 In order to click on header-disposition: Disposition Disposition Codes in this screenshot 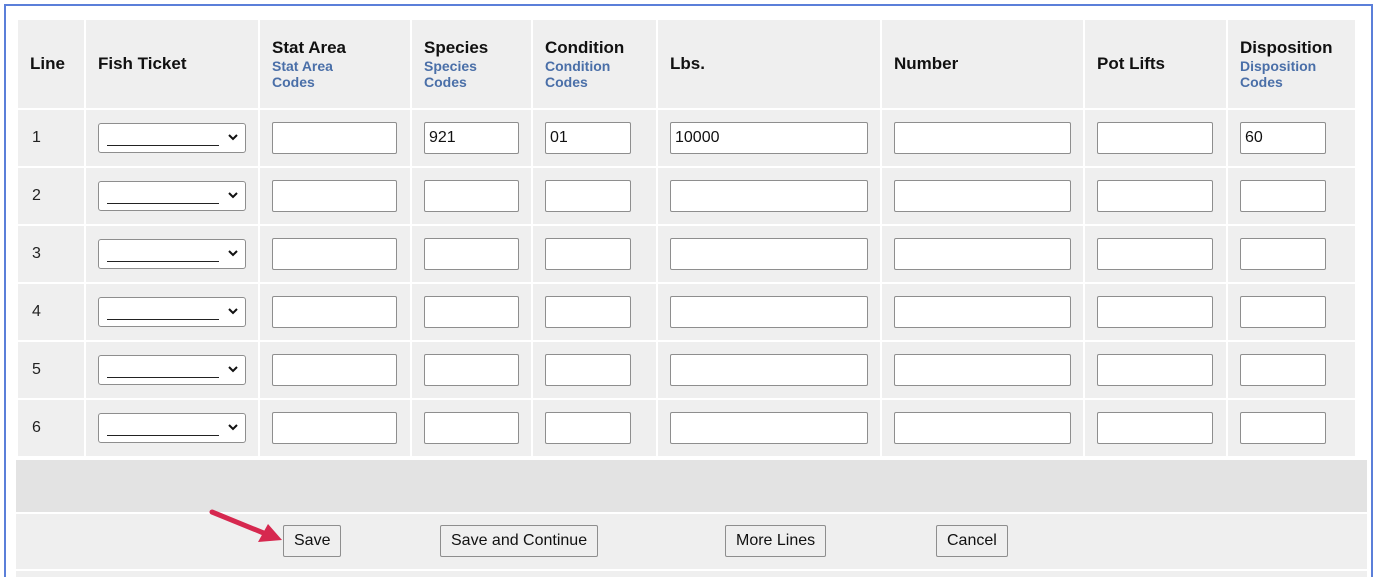, I will do `click(1291, 64)`.